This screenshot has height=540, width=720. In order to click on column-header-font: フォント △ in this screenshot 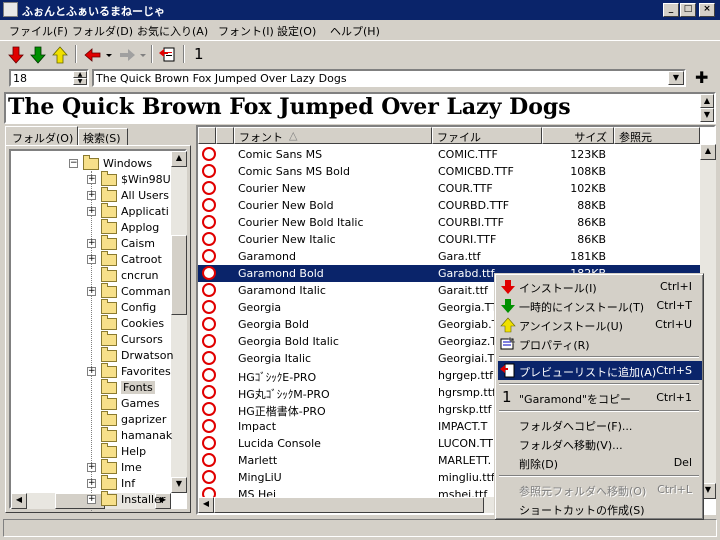, I will do `click(333, 135)`.